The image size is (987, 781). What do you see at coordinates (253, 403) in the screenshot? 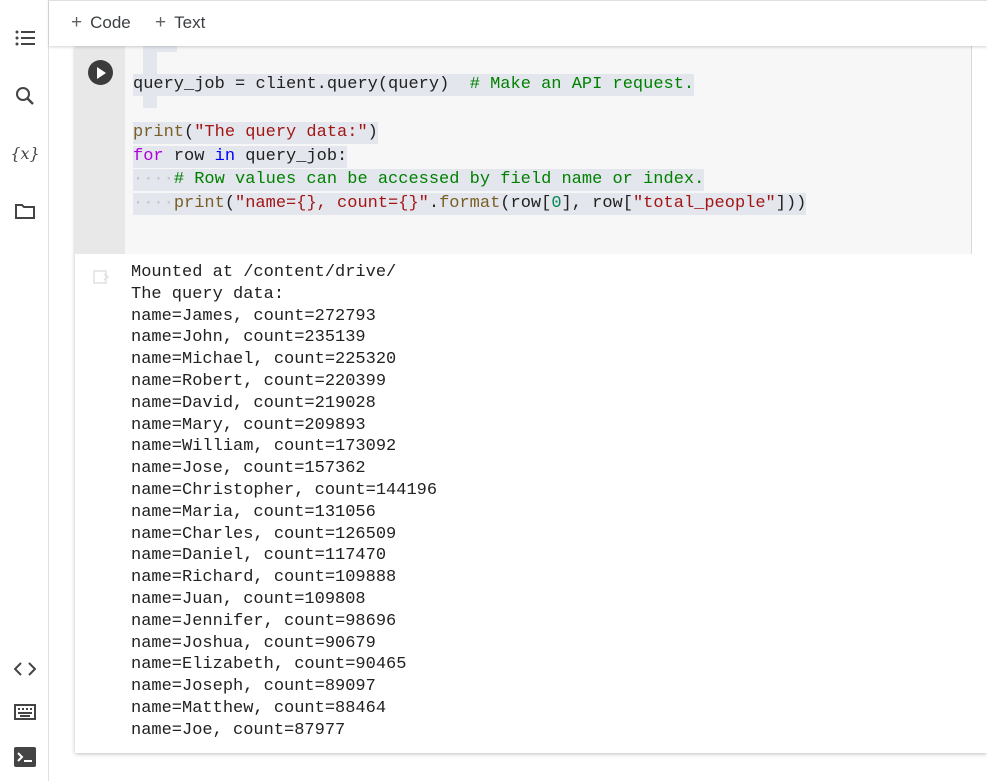
I see `output-line: name=David, count=219028` at bounding box center [253, 403].